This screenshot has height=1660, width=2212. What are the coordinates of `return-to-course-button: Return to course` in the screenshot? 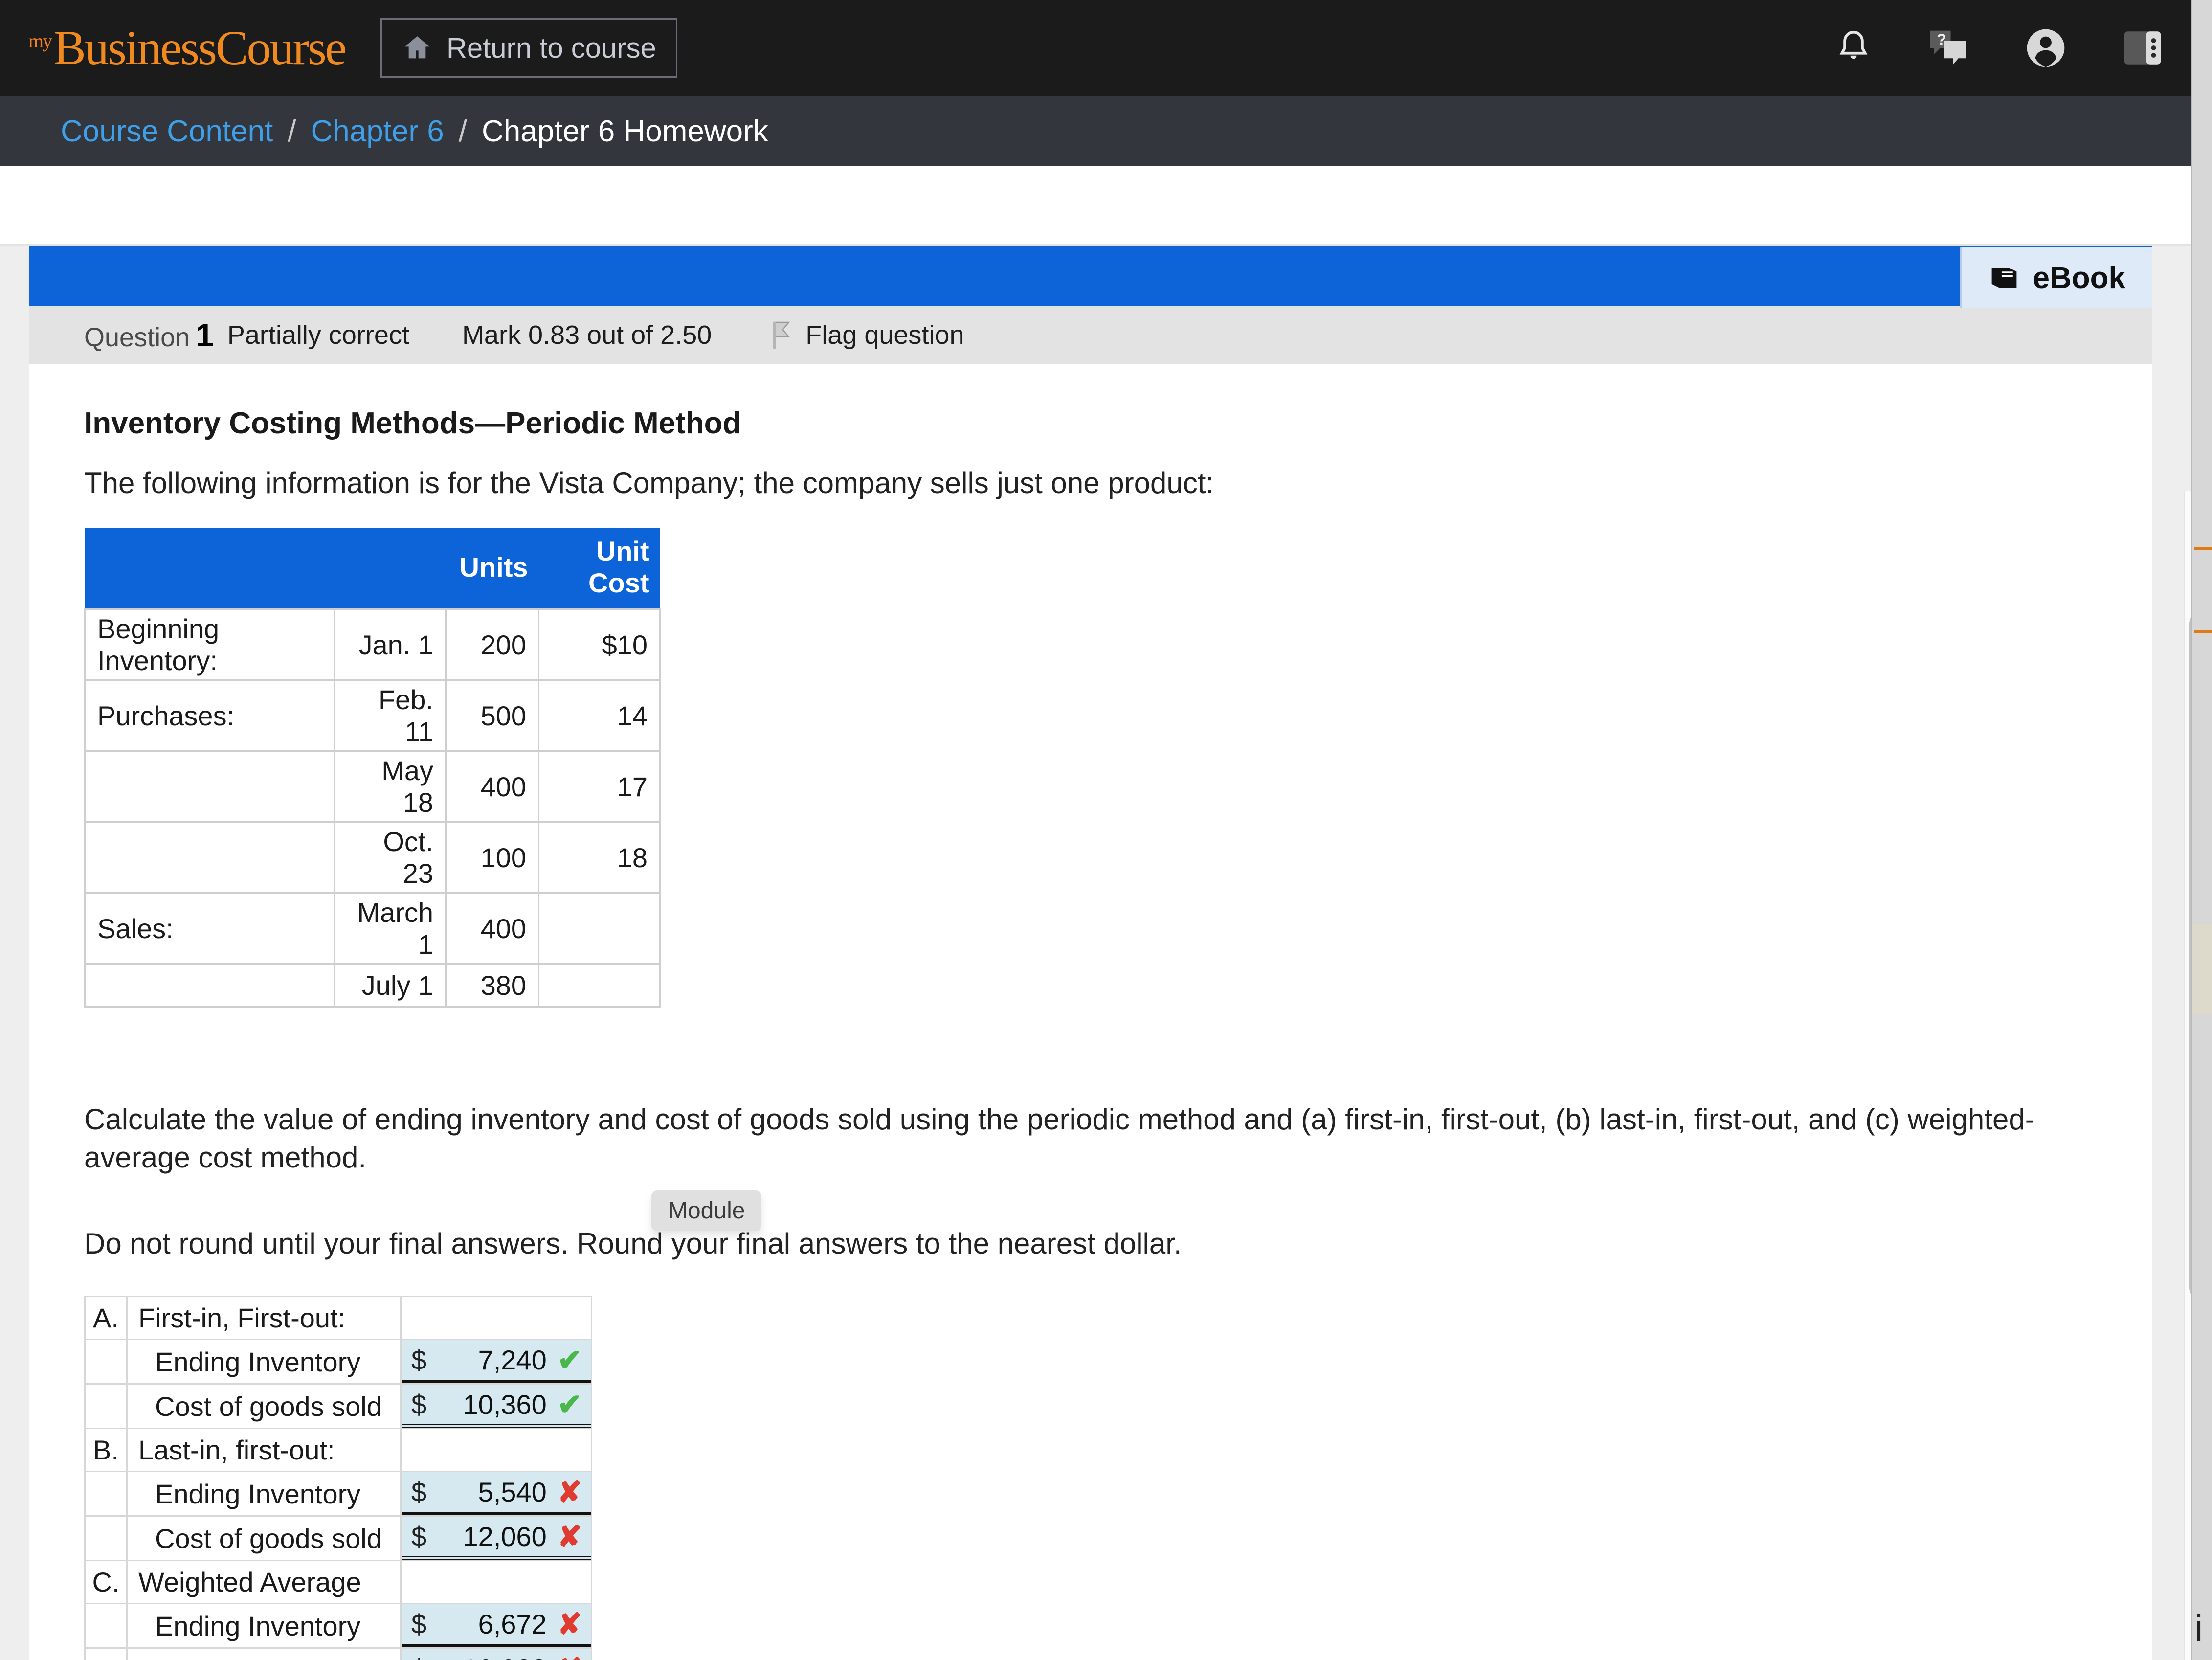 It's located at (528, 48).